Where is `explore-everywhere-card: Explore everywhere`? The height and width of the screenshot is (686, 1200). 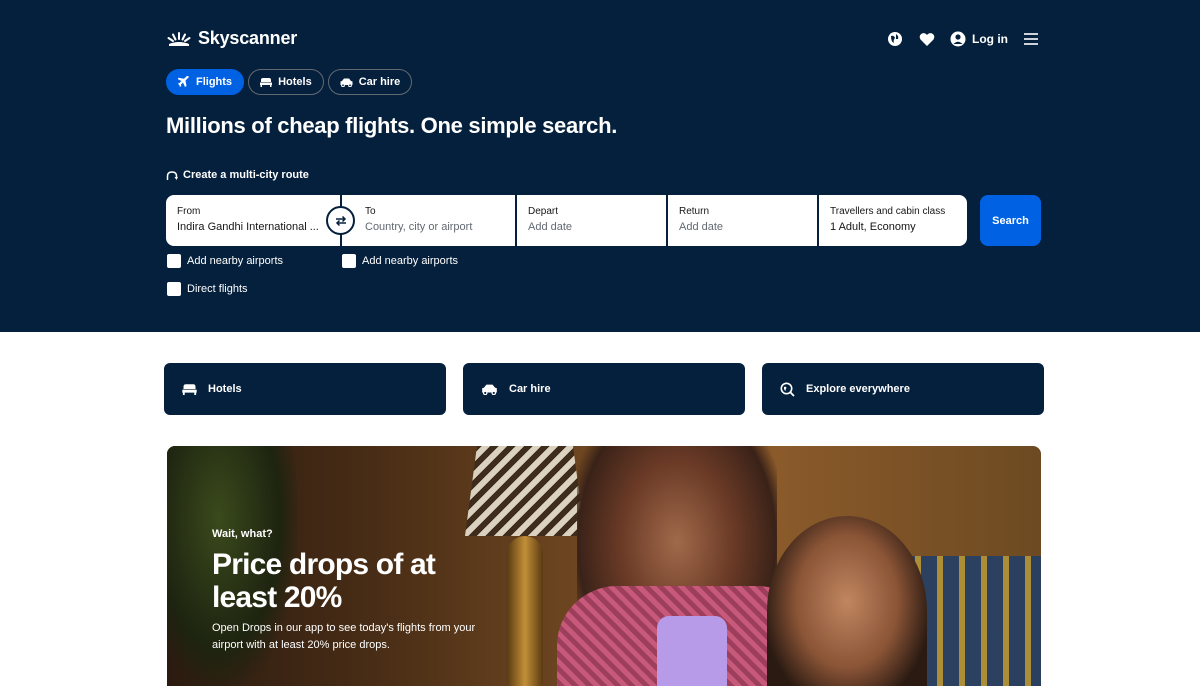 explore-everywhere-card: Explore everywhere is located at coordinates (903, 389).